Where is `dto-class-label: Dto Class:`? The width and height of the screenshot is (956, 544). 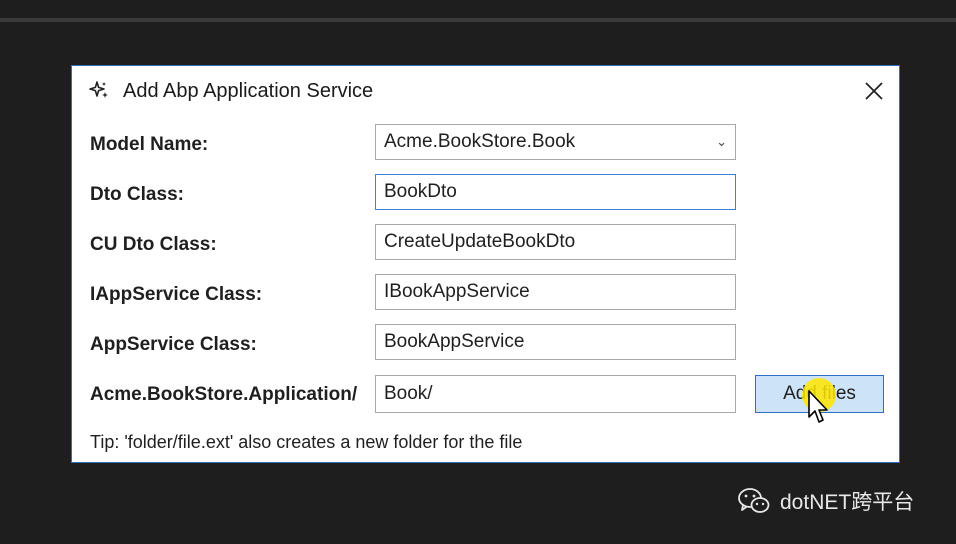
dto-class-label: Dto Class: is located at coordinates (137, 194).